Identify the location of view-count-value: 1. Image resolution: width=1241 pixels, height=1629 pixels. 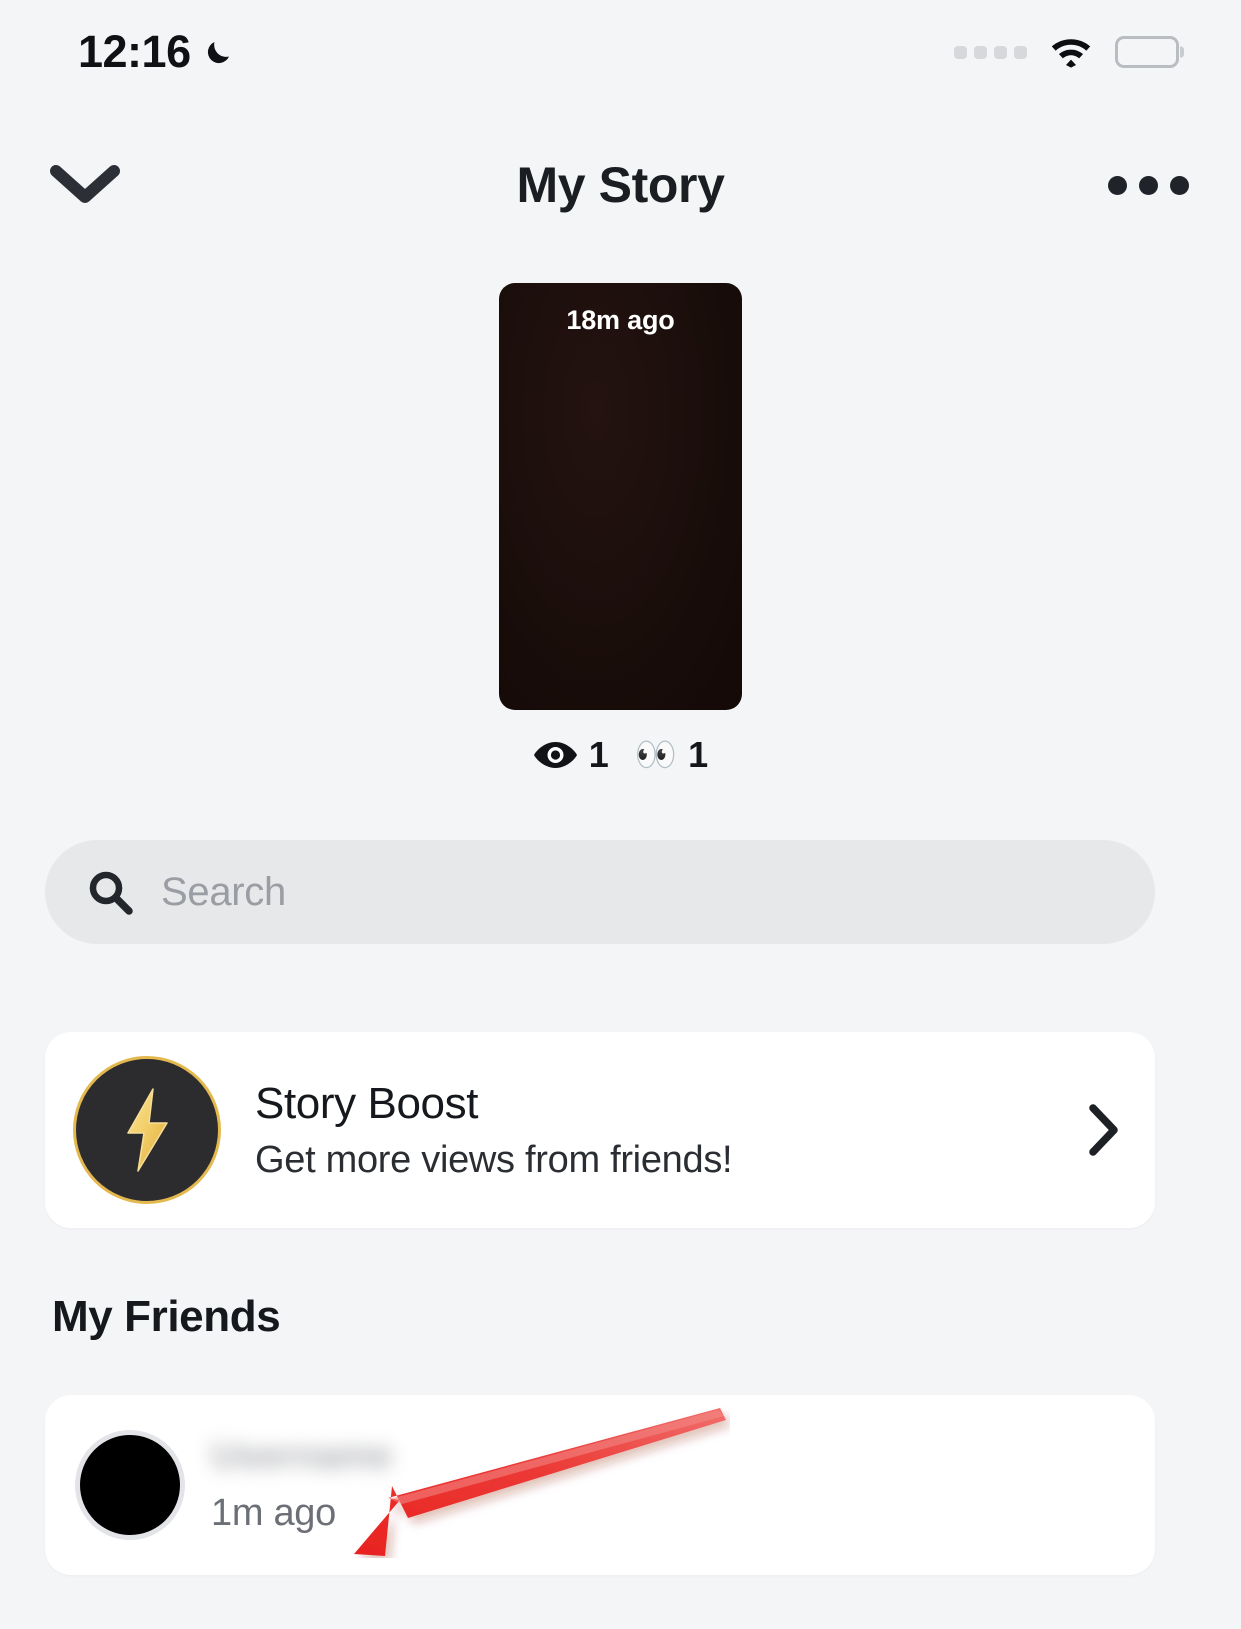
(598, 754).